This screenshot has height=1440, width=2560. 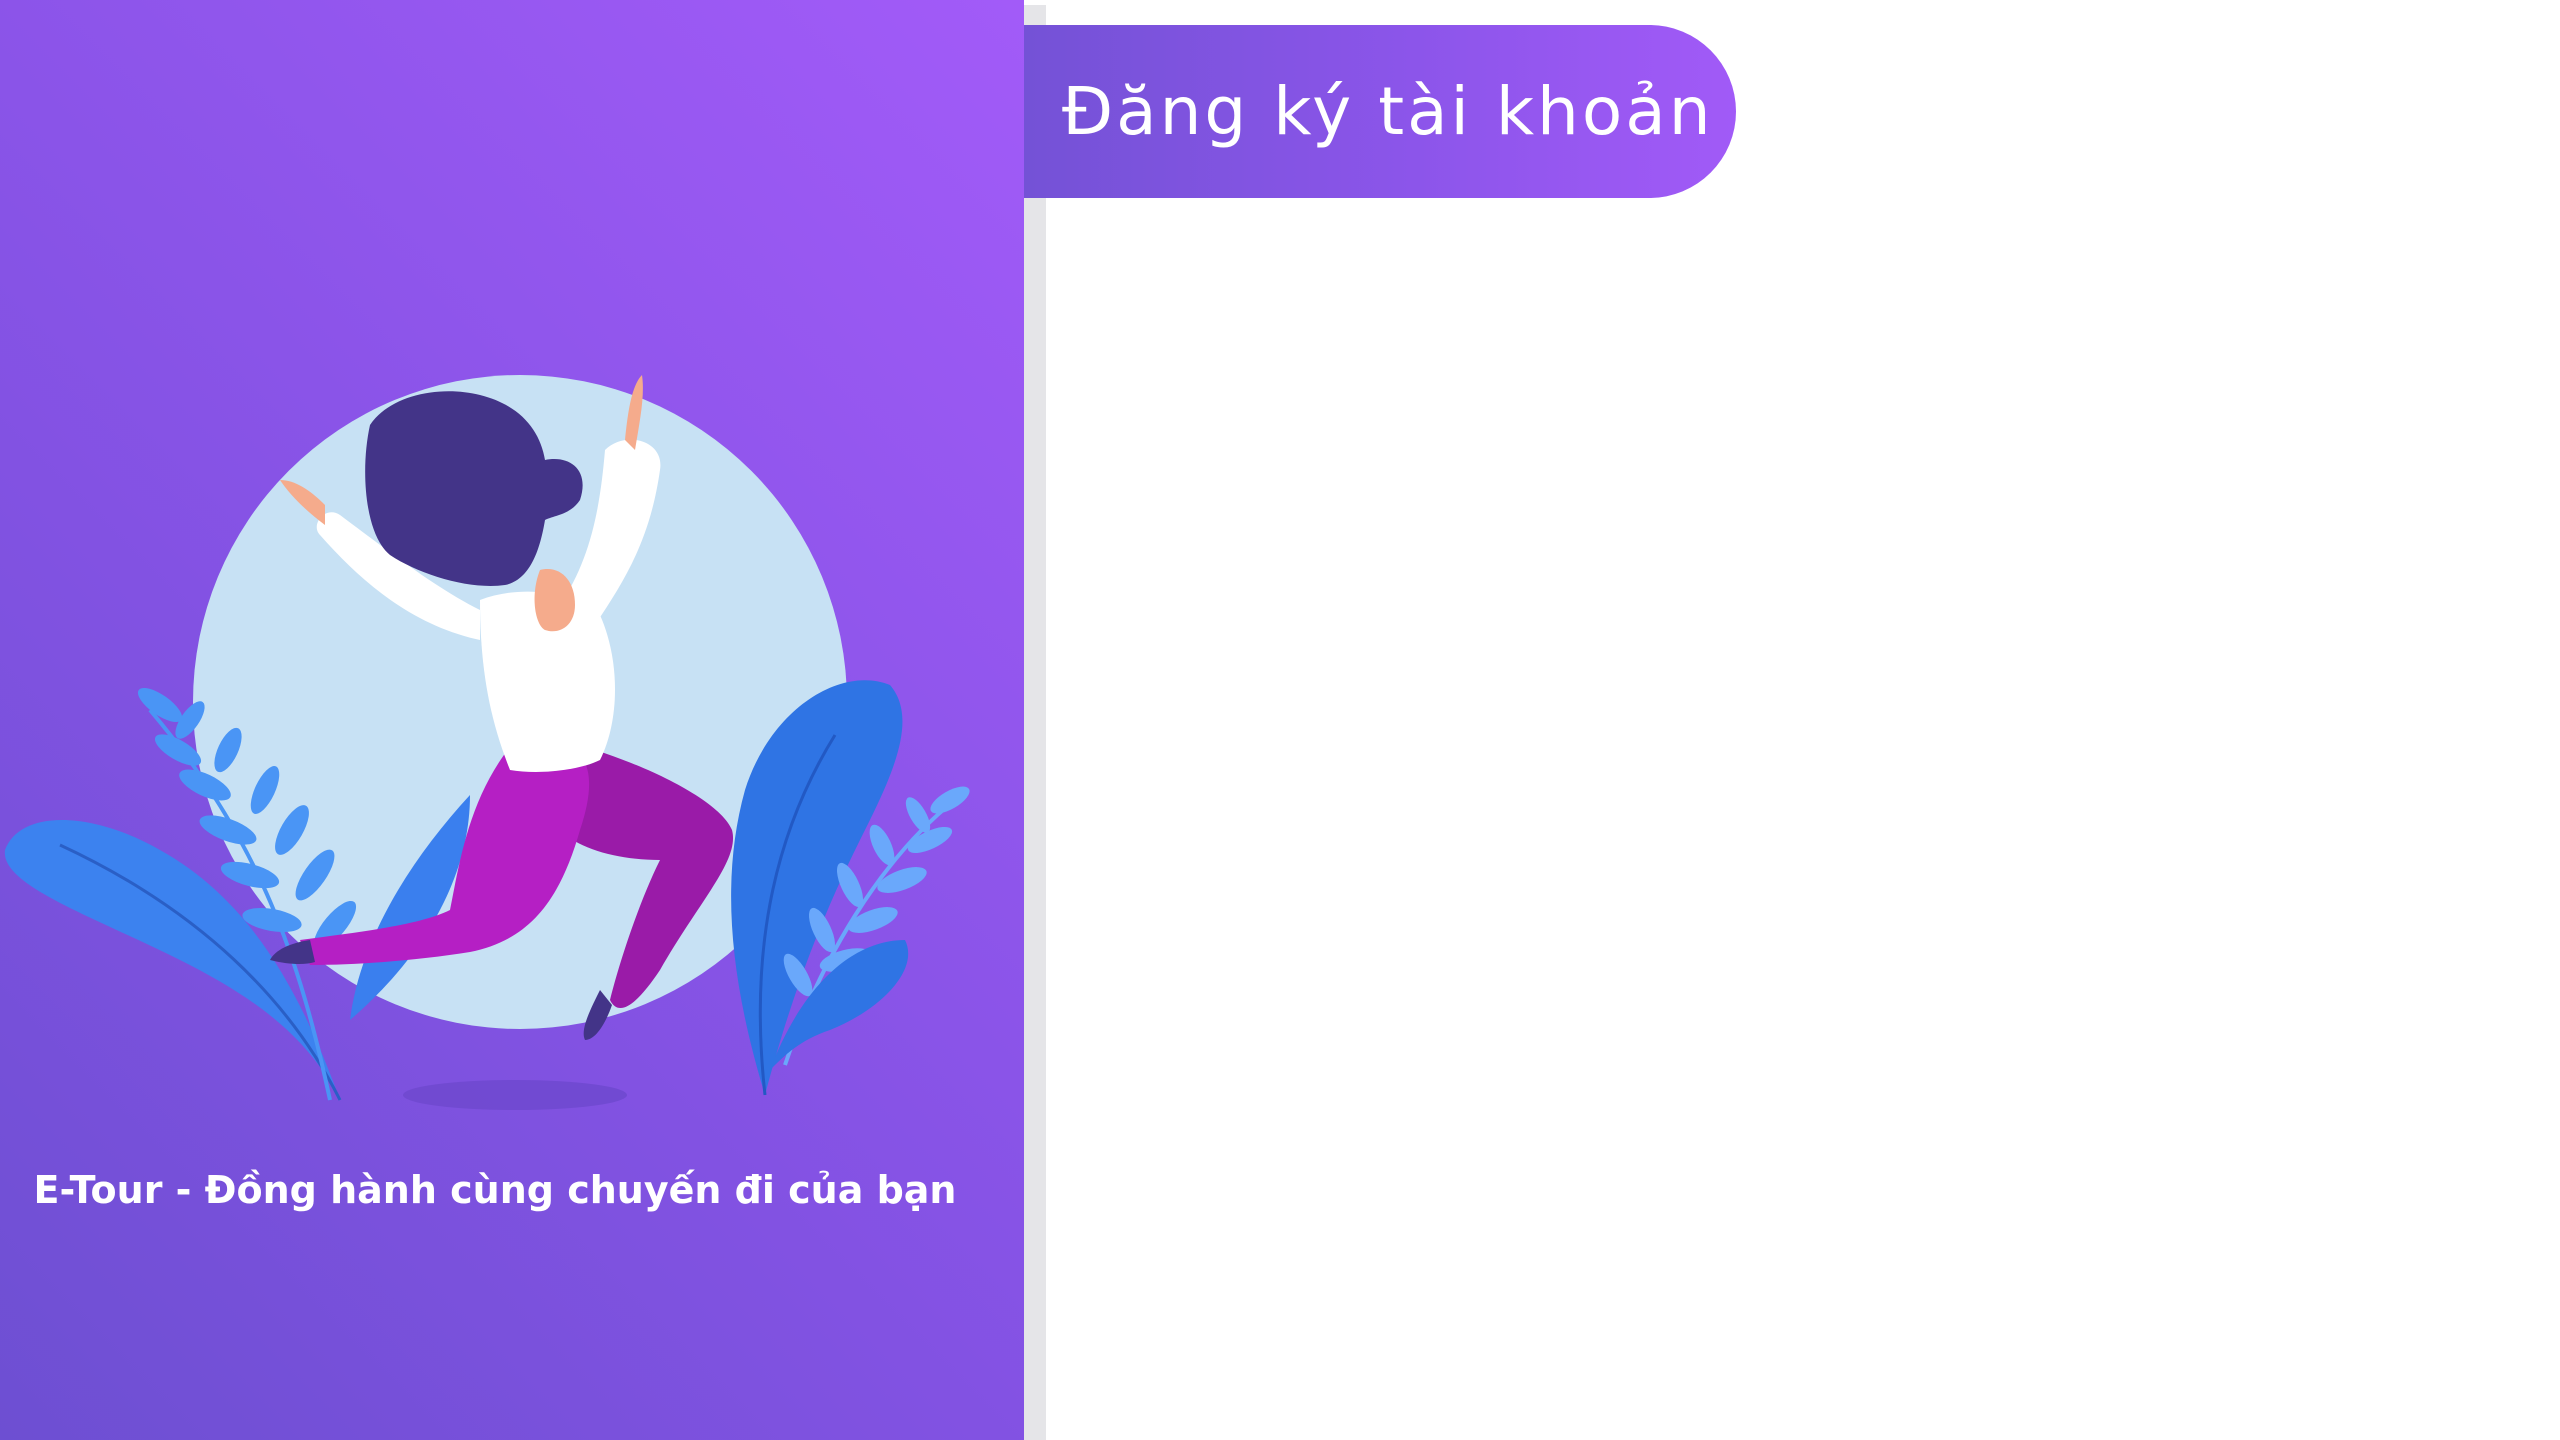 I want to click on page-title: Đăng ký tài khoản, so click(x=1388, y=111).